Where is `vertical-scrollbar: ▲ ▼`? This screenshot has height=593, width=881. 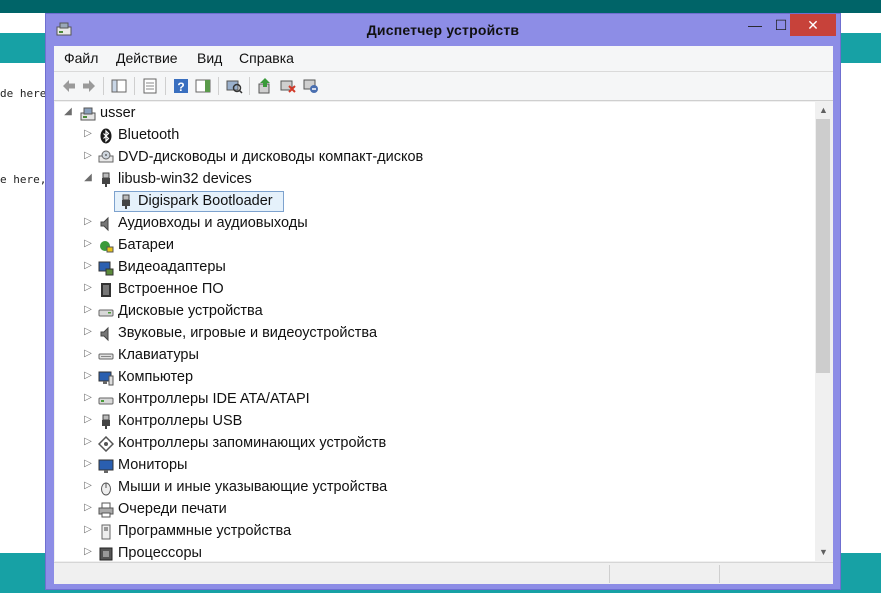 vertical-scrollbar: ▲ ▼ is located at coordinates (823, 331).